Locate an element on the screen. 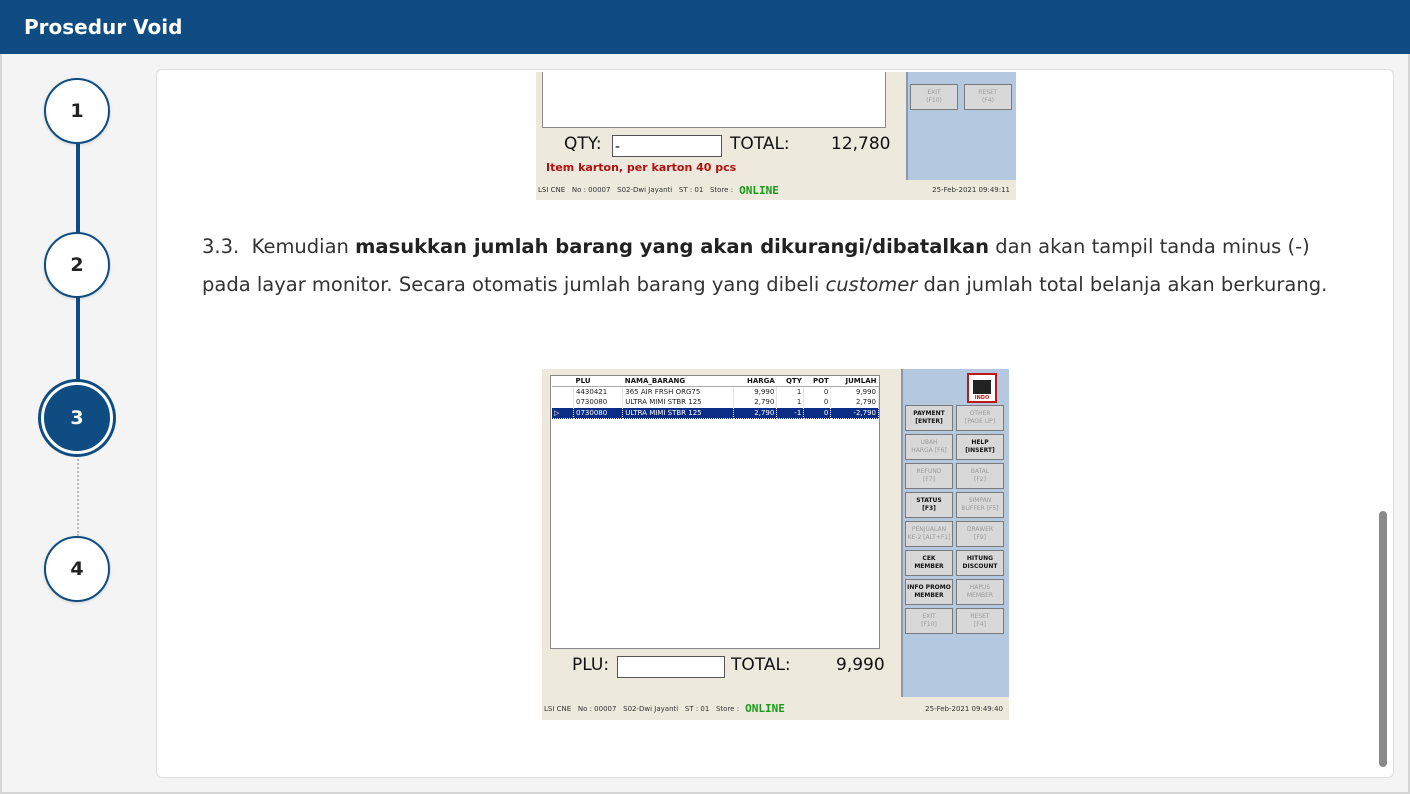 The image size is (1410, 794). pos-button-7: SIMPAN BUFFER [F5] is located at coordinates (980, 505).